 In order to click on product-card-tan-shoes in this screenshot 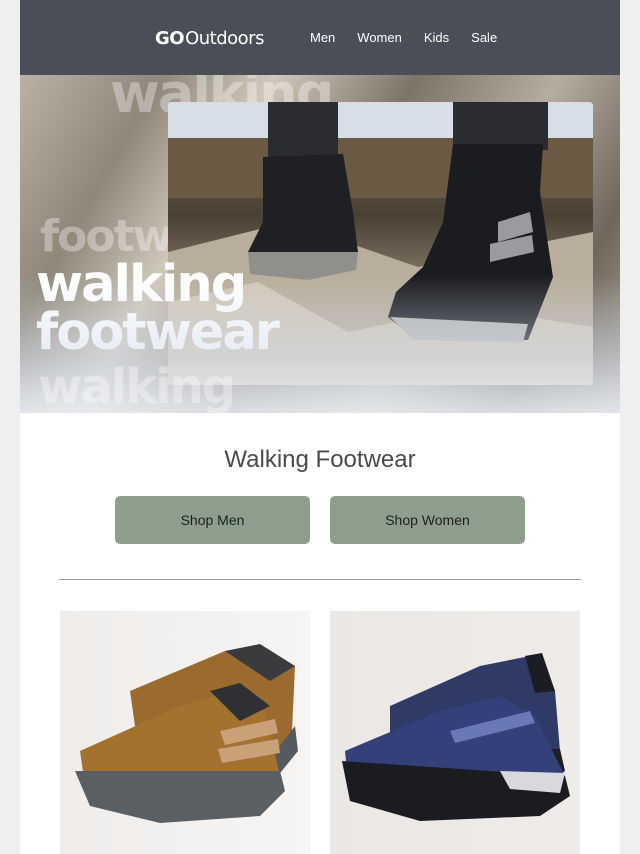, I will do `click(185, 732)`.